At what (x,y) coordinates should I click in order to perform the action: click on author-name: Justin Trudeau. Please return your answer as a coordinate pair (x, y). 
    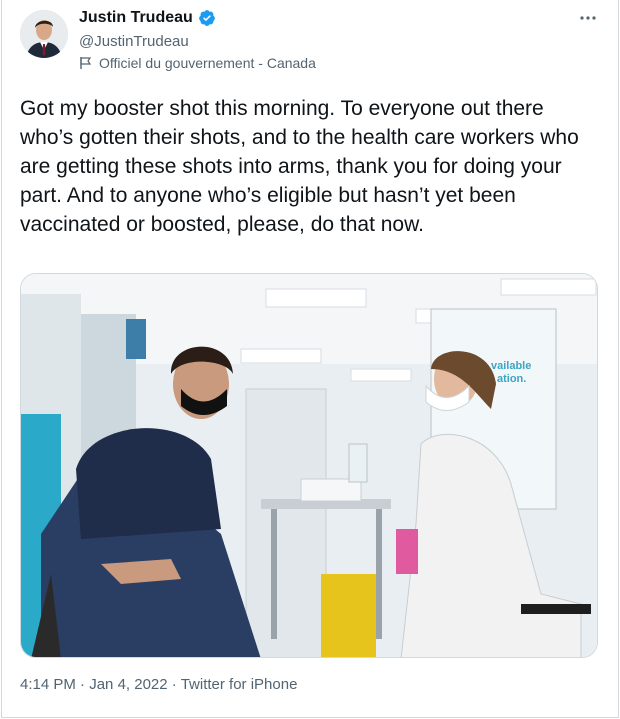
    Looking at the image, I should click on (136, 18).